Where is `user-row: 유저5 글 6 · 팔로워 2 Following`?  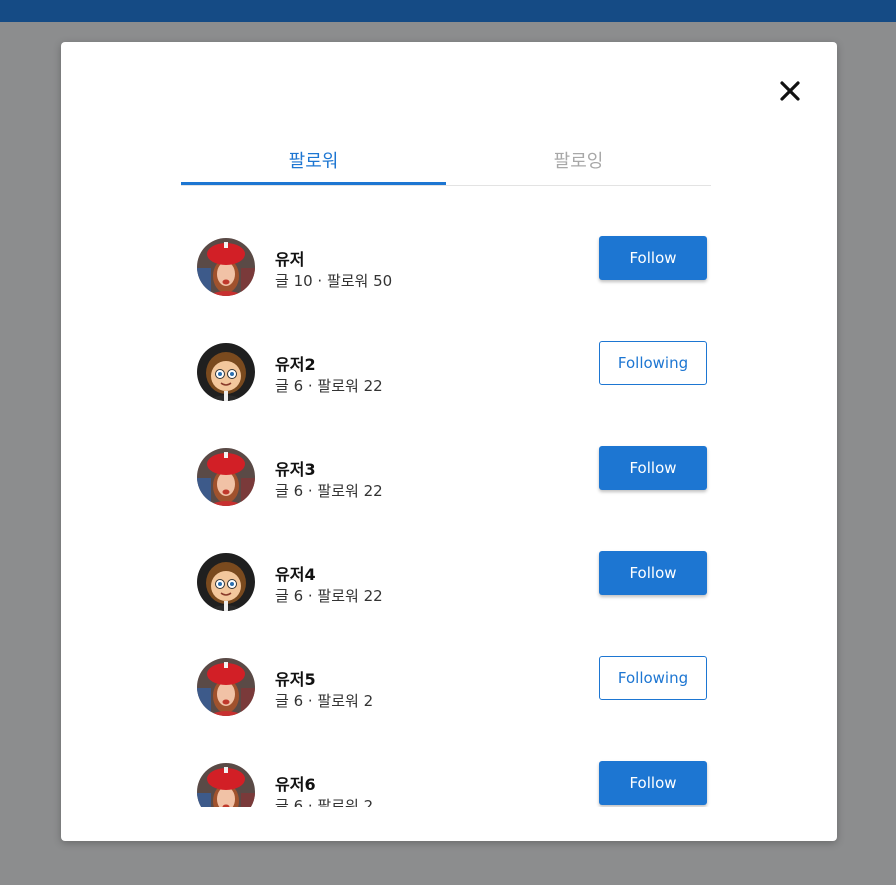
user-row: 유저5 글 6 · 팔로워 2 Following is located at coordinates (446, 689).